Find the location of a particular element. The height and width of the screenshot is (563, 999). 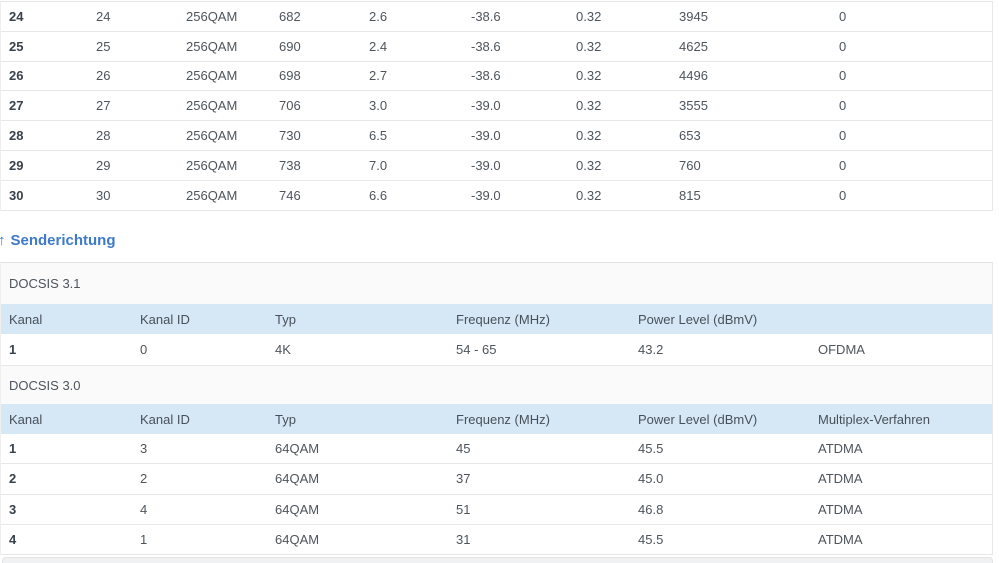

table-cell: 746 is located at coordinates (290, 195).